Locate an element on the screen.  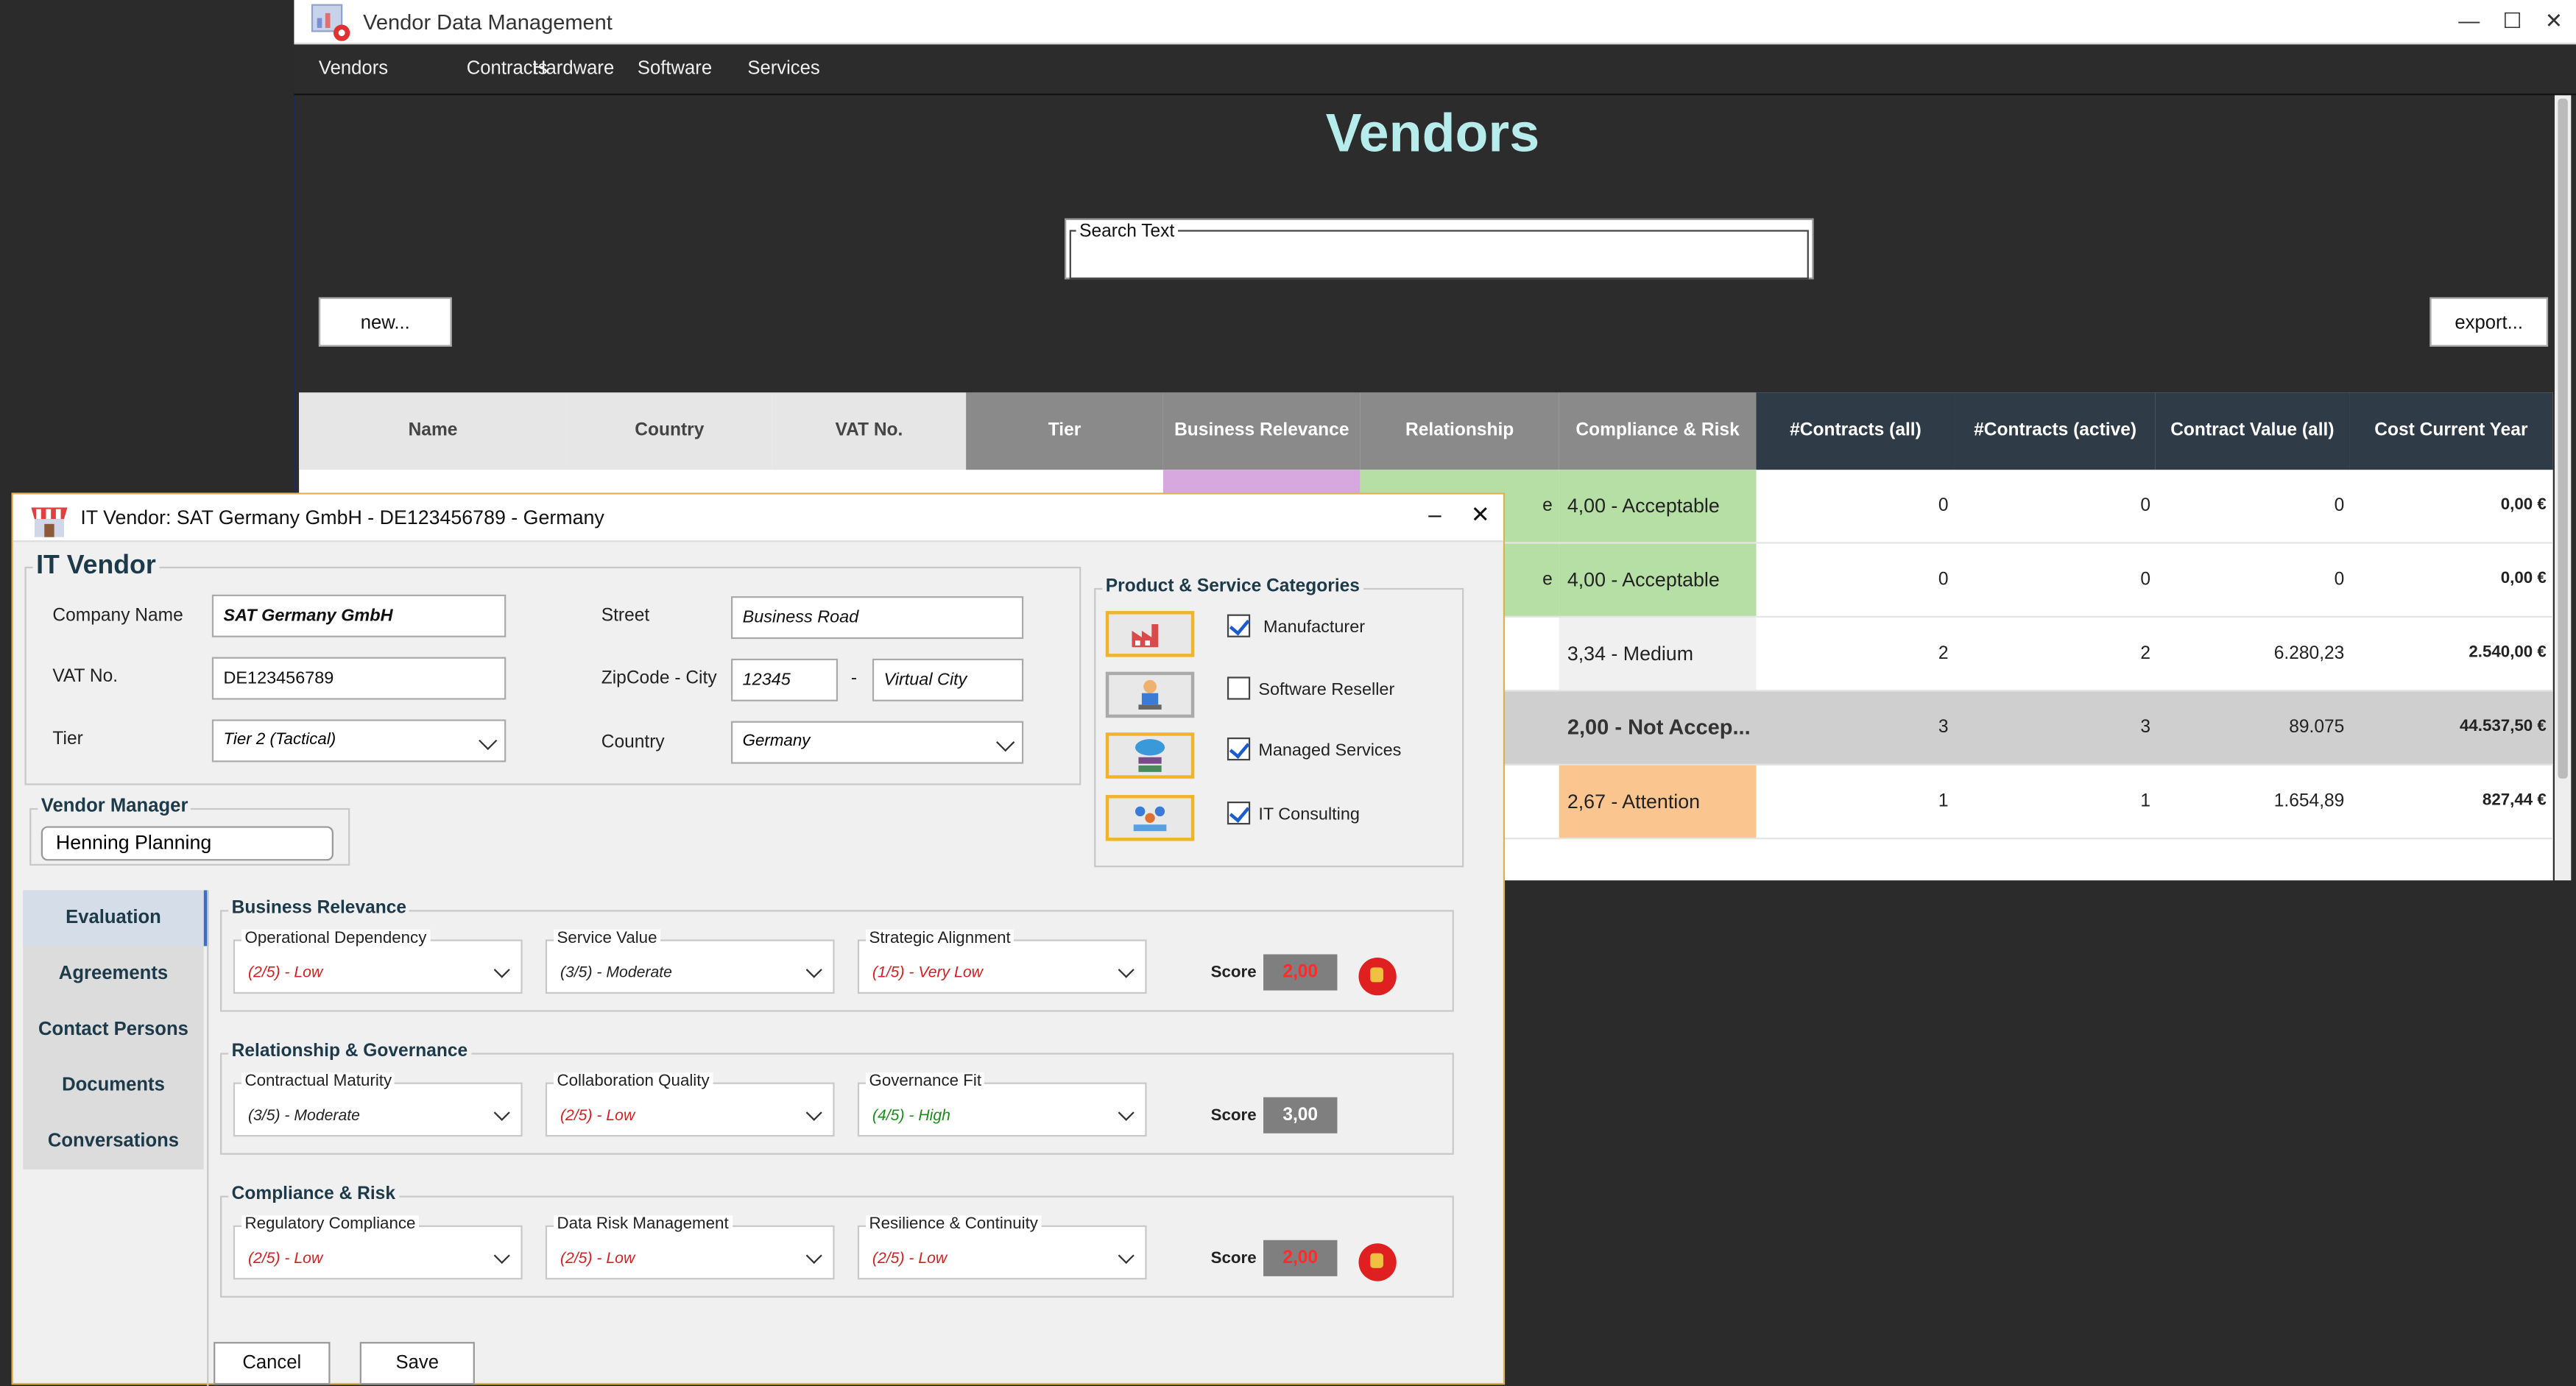
vendor-manager-legend: Vendor Manager is located at coordinates (114, 806).